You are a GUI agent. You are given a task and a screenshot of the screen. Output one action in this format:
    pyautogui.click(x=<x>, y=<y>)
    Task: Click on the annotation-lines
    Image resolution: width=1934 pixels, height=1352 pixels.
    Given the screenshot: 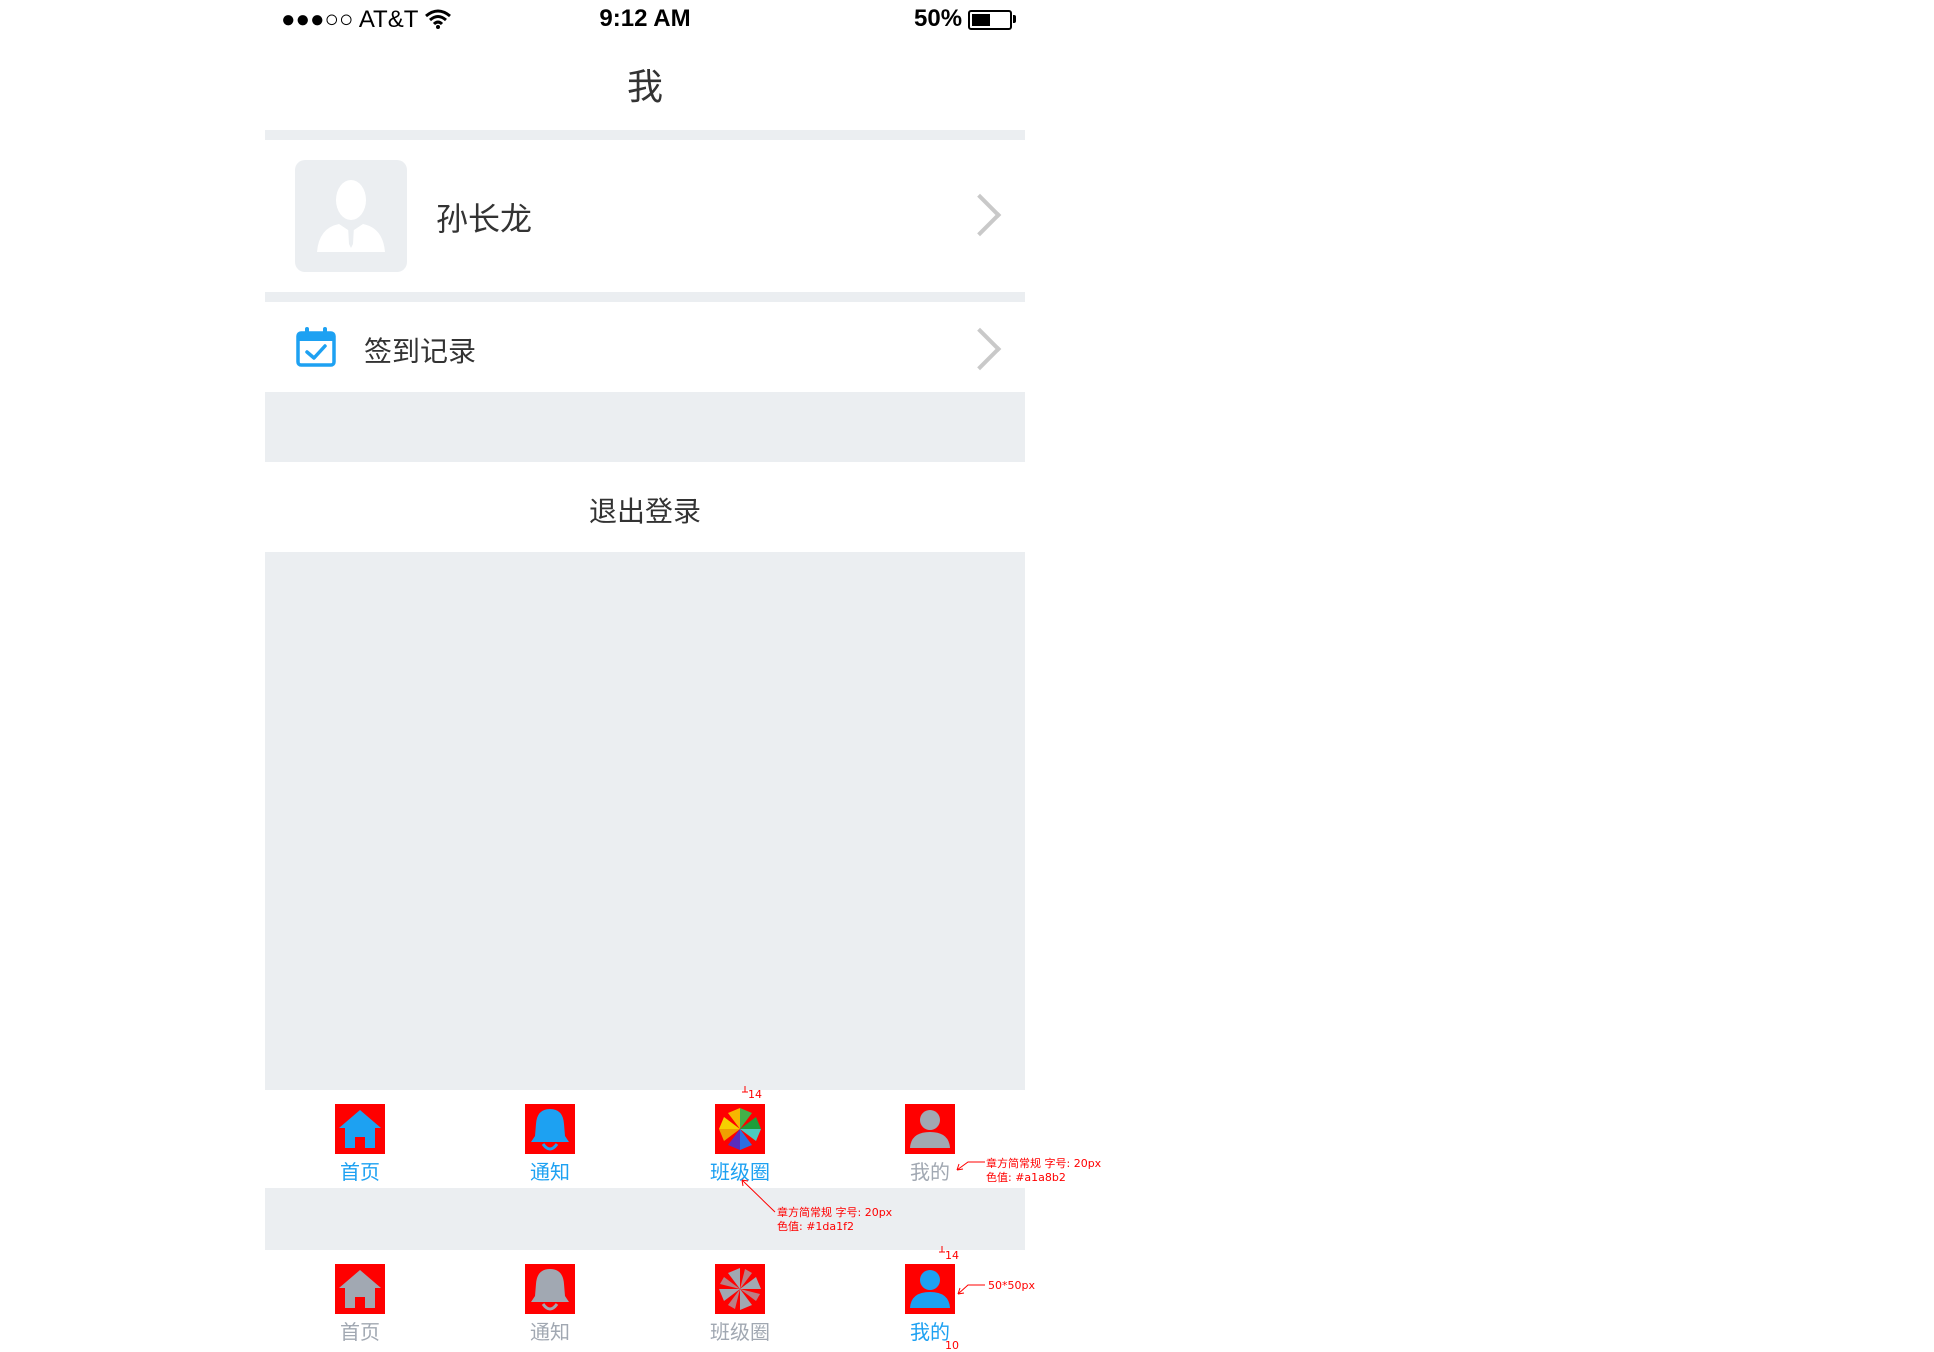 What is the action you would take?
    pyautogui.click(x=863, y=1190)
    